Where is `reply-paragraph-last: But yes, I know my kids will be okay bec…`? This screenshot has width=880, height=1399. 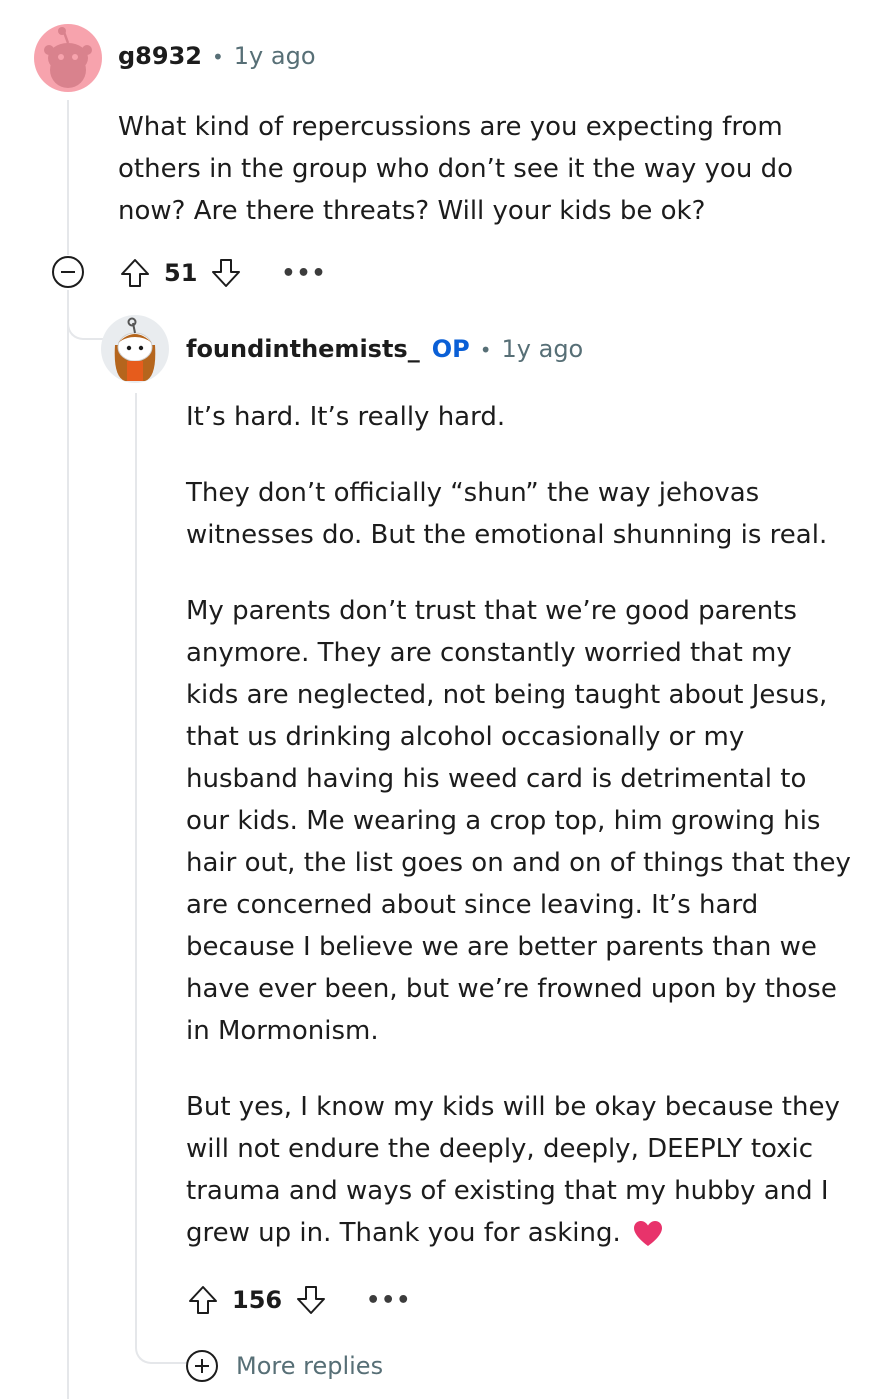 reply-paragraph-last: But yes, I know my kids will be okay bec… is located at coordinates (518, 1170).